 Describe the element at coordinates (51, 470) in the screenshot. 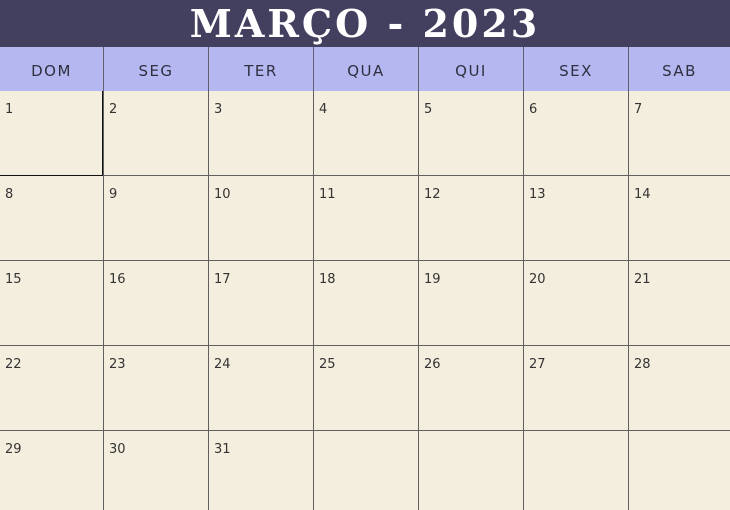

I see `day-cell: 29` at that location.